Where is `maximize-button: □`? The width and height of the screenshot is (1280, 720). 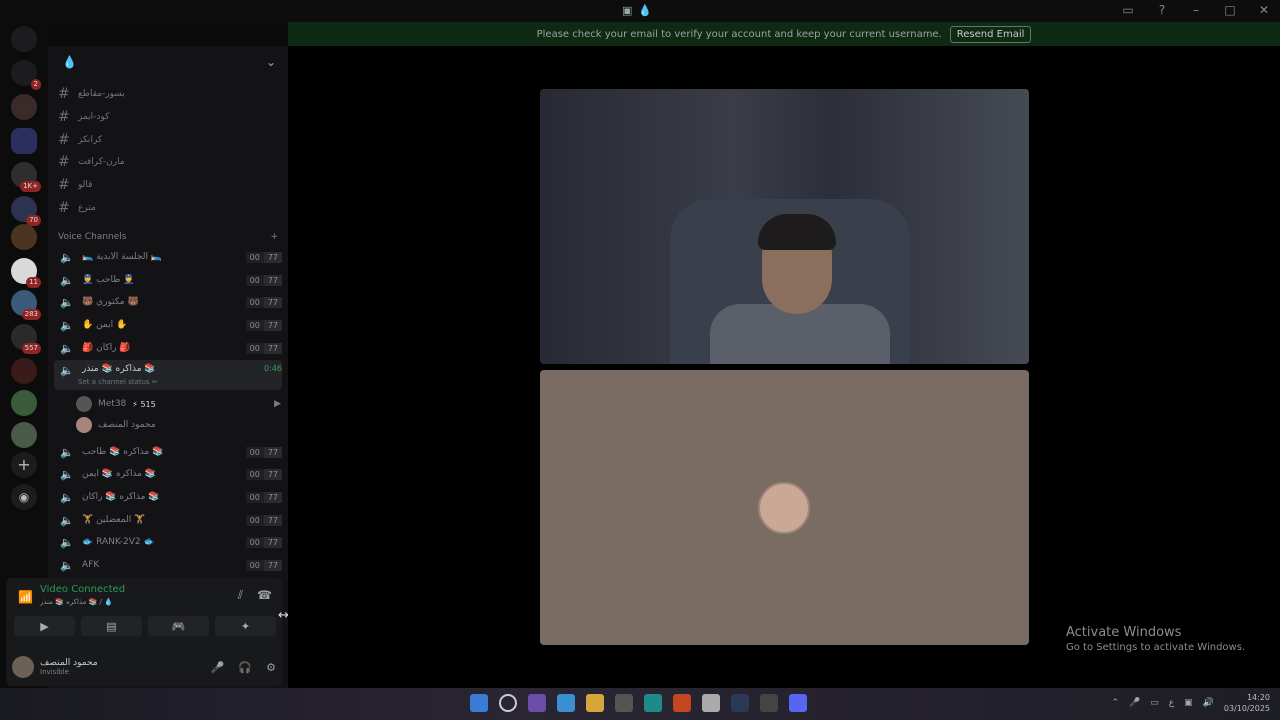
maximize-button: □ is located at coordinates (1230, 10).